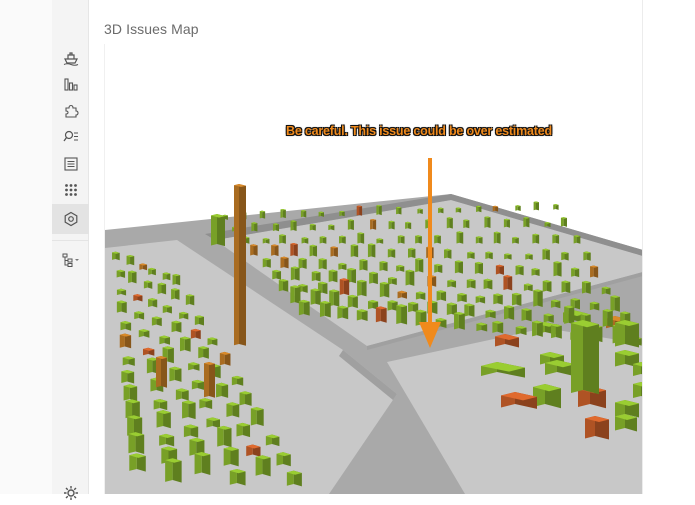 Image resolution: width=695 pixels, height=505 pixels. I want to click on sidebar-item-settings, so click(70, 493).